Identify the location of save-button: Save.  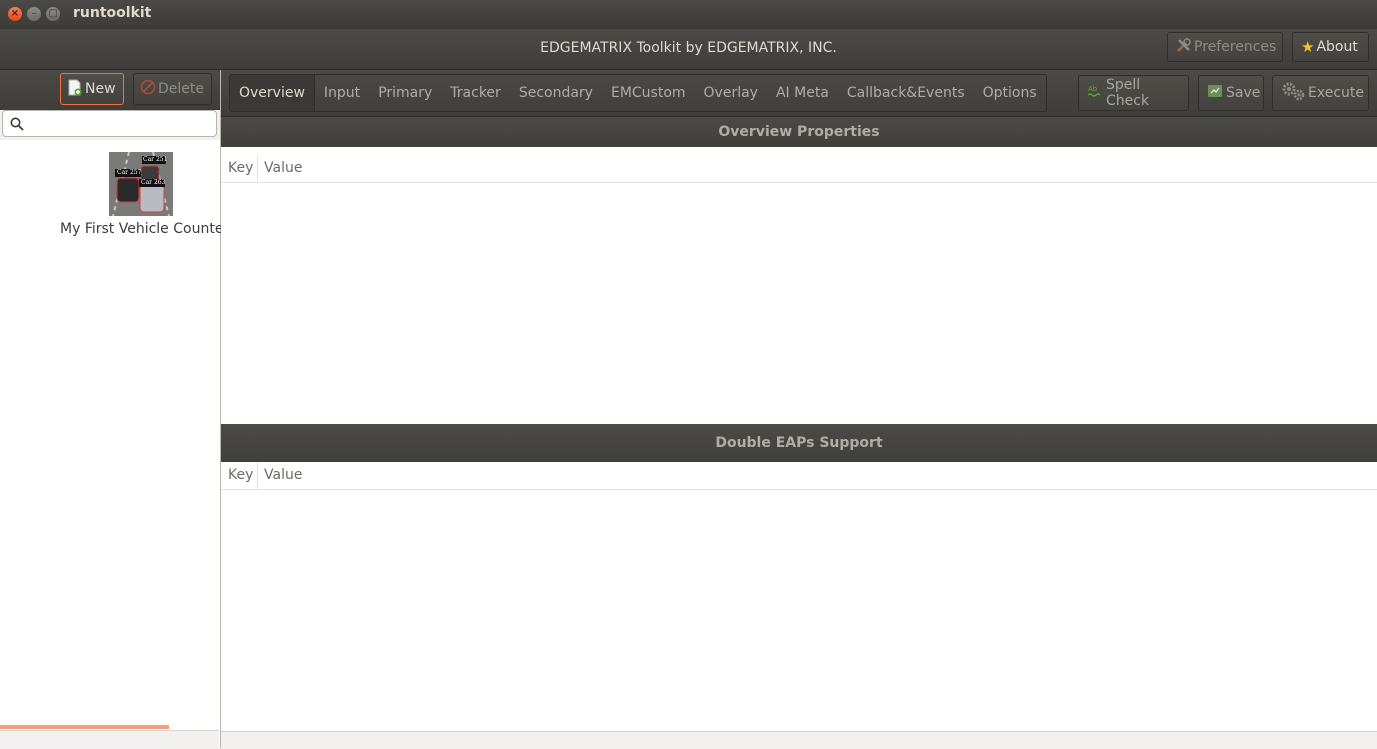
(1231, 93).